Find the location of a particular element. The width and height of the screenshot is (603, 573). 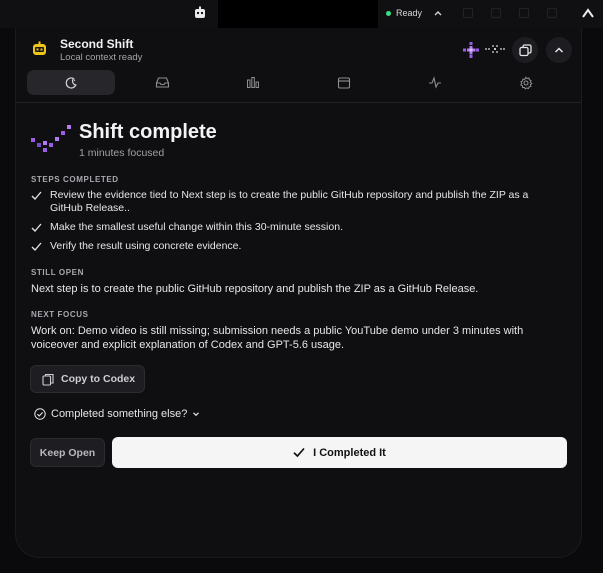

status-indicator: Ready is located at coordinates (414, 13).